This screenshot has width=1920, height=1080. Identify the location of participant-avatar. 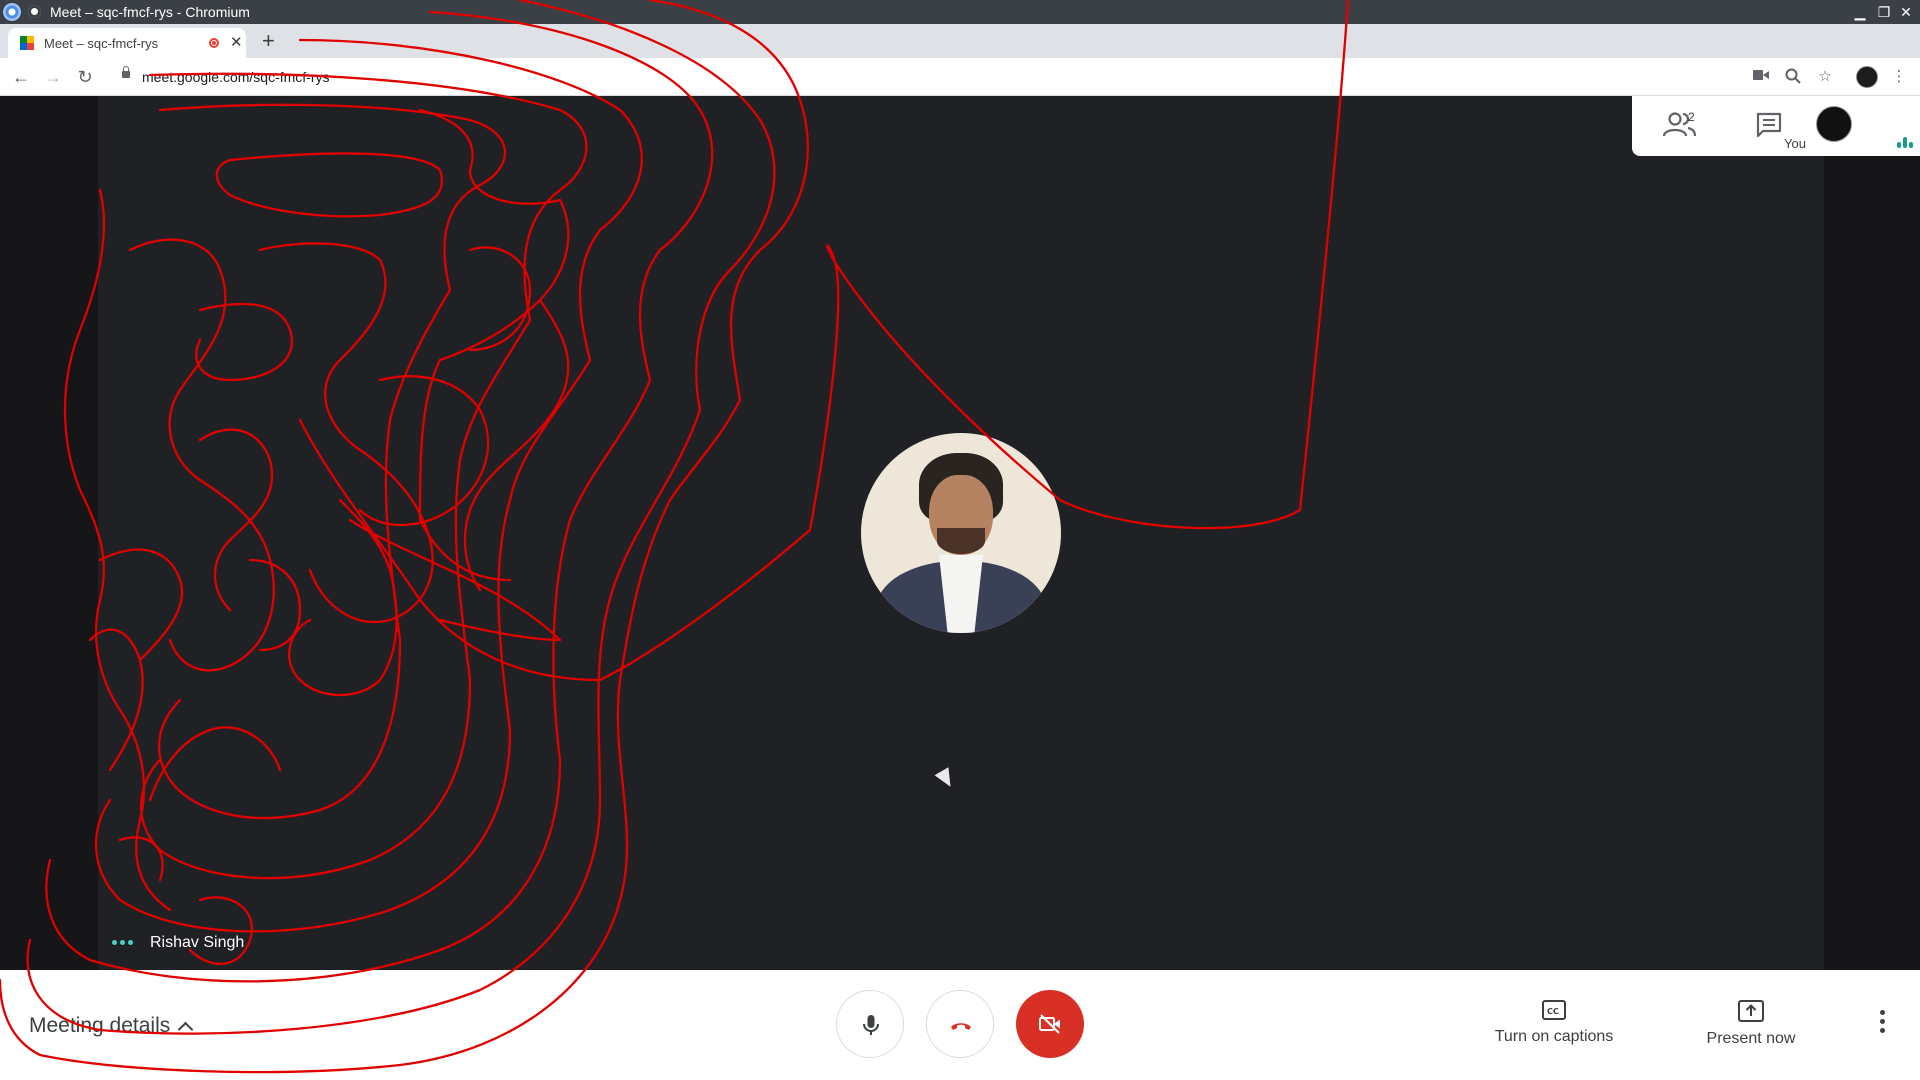
(961, 533).